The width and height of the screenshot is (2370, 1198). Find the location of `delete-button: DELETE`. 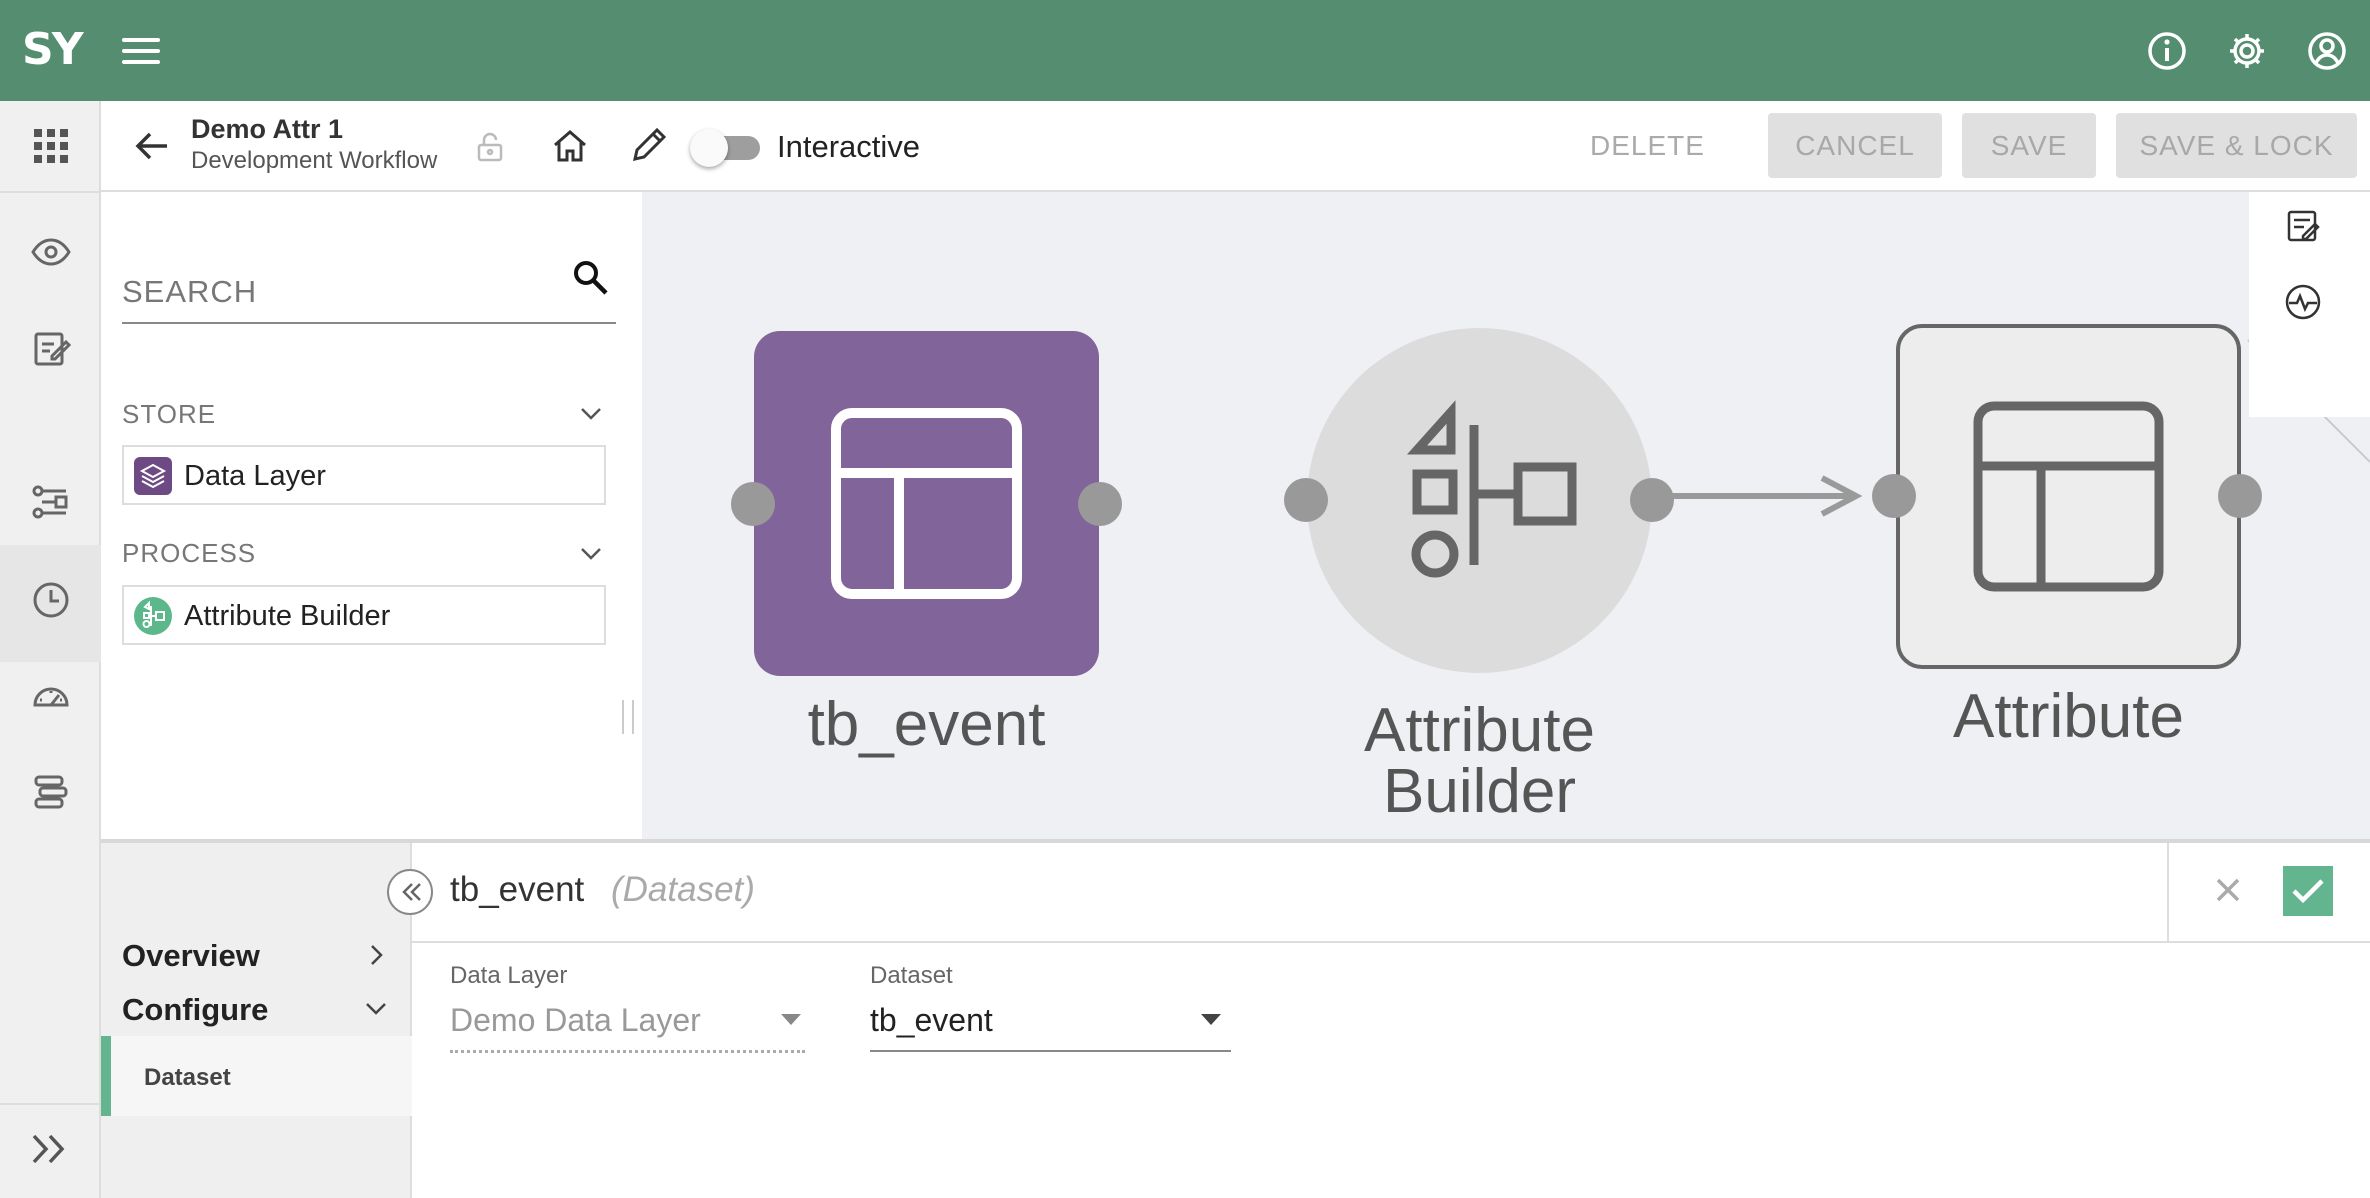

delete-button: DELETE is located at coordinates (1647, 146).